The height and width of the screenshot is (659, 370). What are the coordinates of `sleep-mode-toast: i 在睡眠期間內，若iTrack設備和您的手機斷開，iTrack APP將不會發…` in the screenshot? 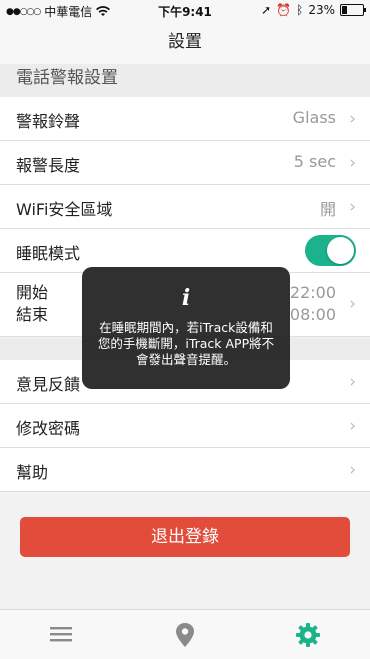 It's located at (186, 328).